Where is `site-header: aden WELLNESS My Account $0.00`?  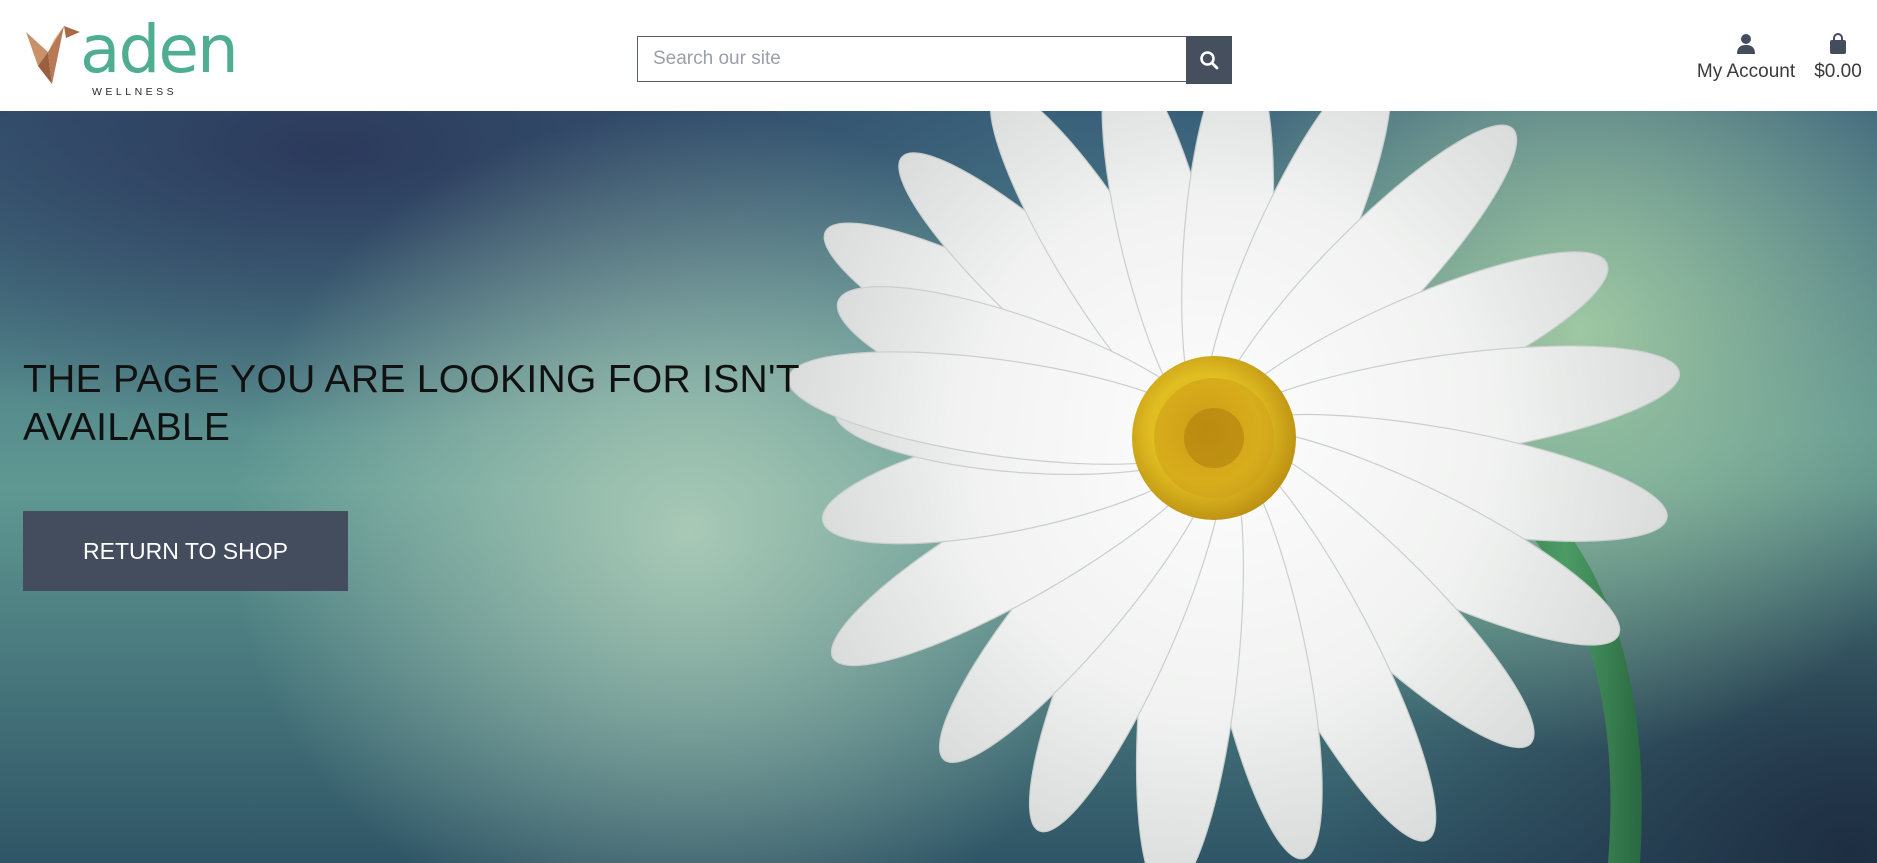 site-header: aden WELLNESS My Account $0.00 is located at coordinates (938, 55).